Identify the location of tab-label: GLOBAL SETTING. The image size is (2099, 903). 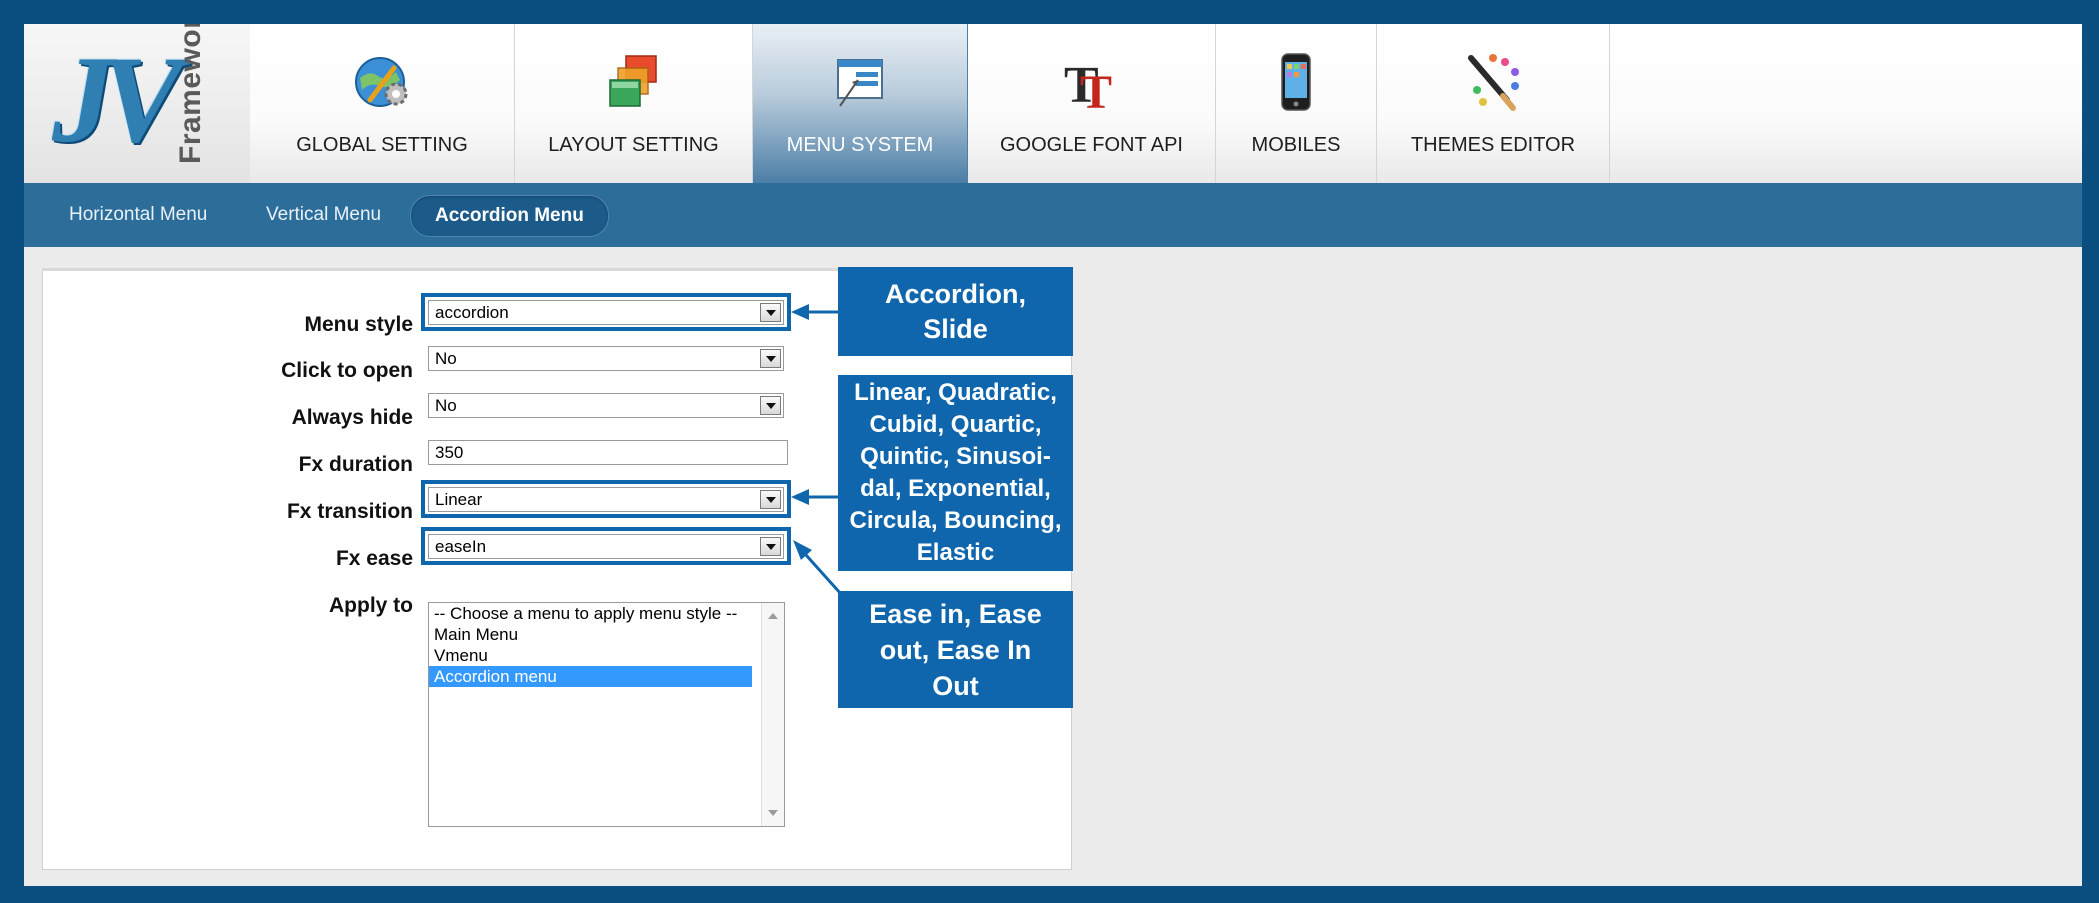
(382, 145).